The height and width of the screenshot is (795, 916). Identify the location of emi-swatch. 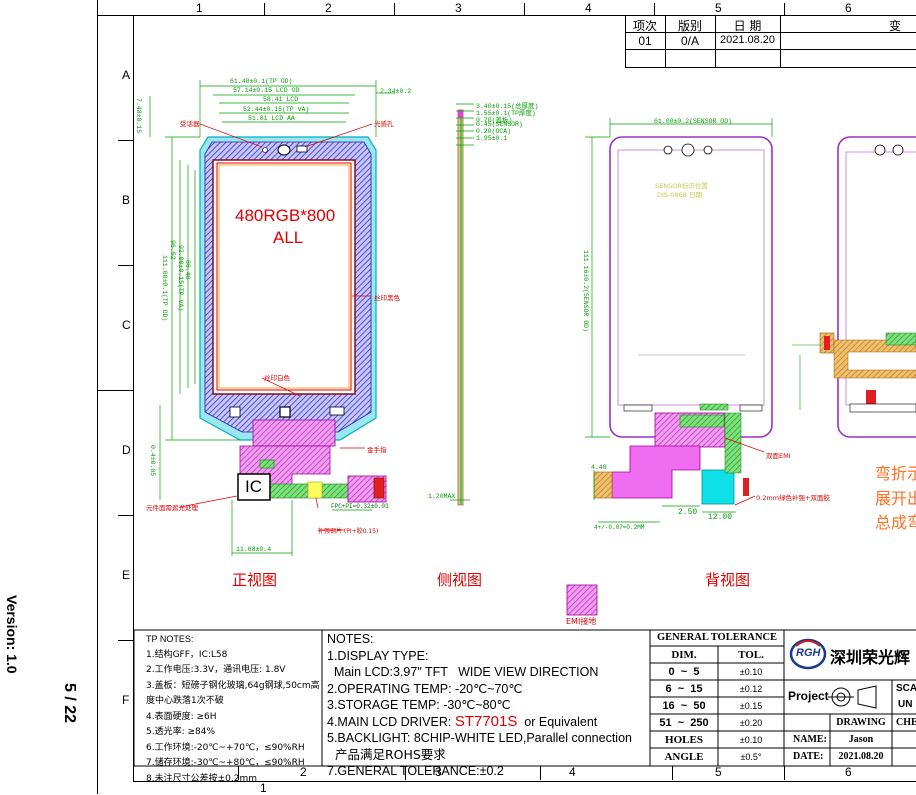
(582, 600).